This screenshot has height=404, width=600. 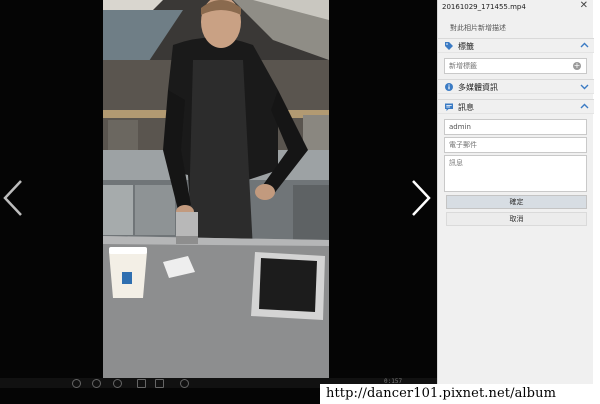 I want to click on description-field: 對此相片新增描述, so click(x=478, y=28).